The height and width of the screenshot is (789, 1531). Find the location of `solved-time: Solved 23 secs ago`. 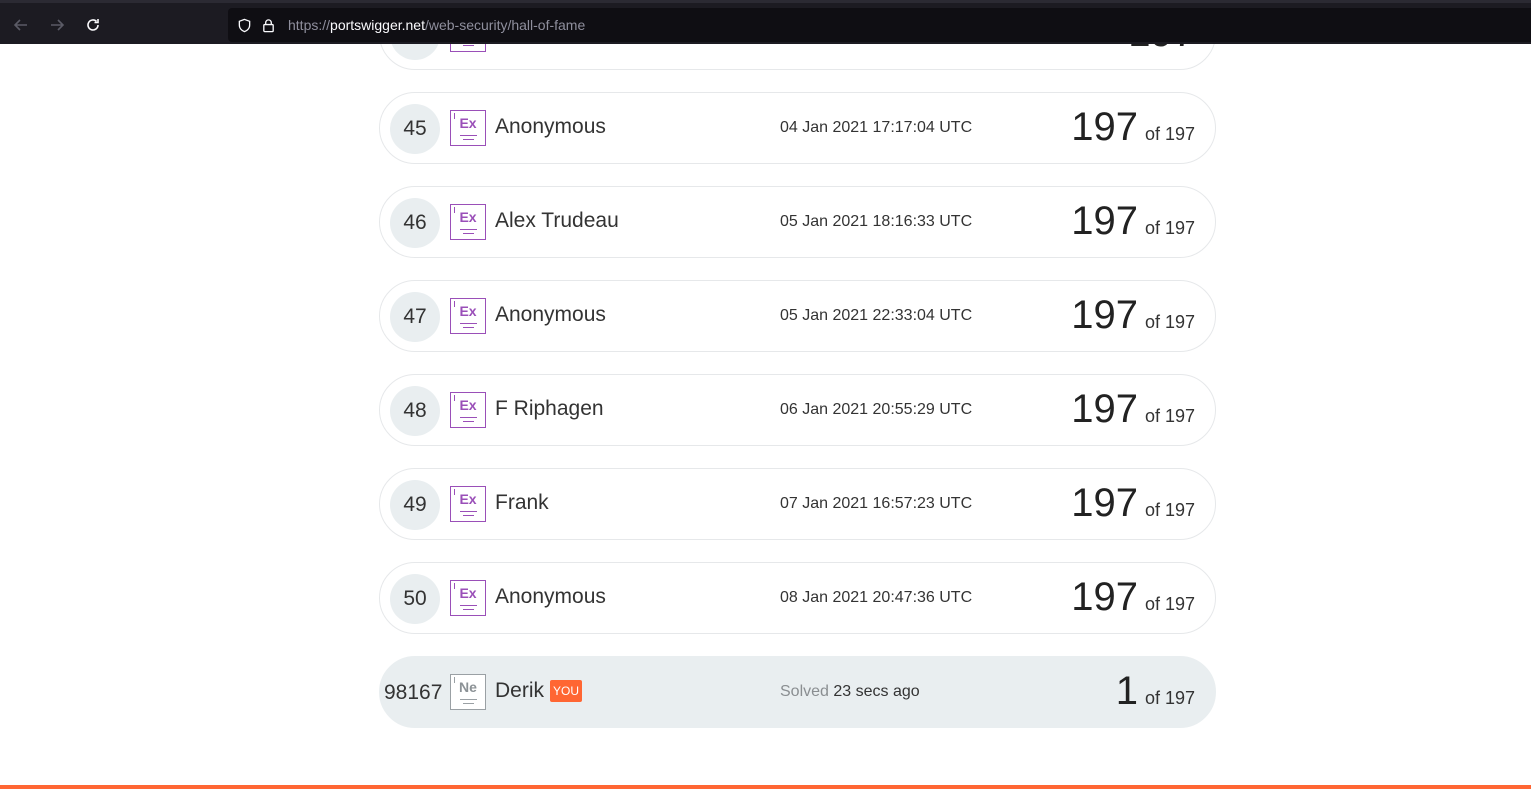

solved-time: Solved 23 secs ago is located at coordinates (850, 692).